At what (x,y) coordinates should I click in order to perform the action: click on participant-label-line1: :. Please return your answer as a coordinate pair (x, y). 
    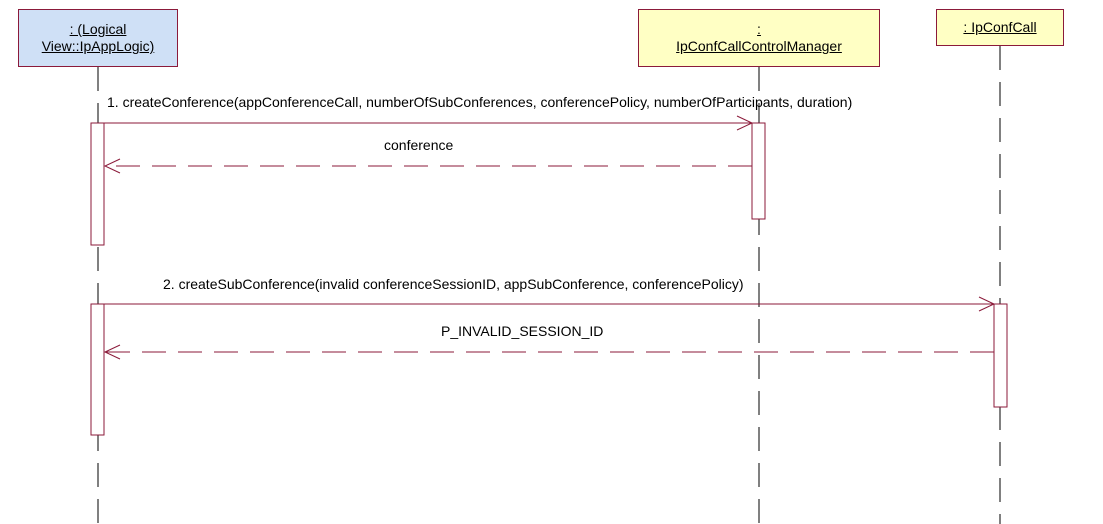
    Looking at the image, I should click on (759, 29).